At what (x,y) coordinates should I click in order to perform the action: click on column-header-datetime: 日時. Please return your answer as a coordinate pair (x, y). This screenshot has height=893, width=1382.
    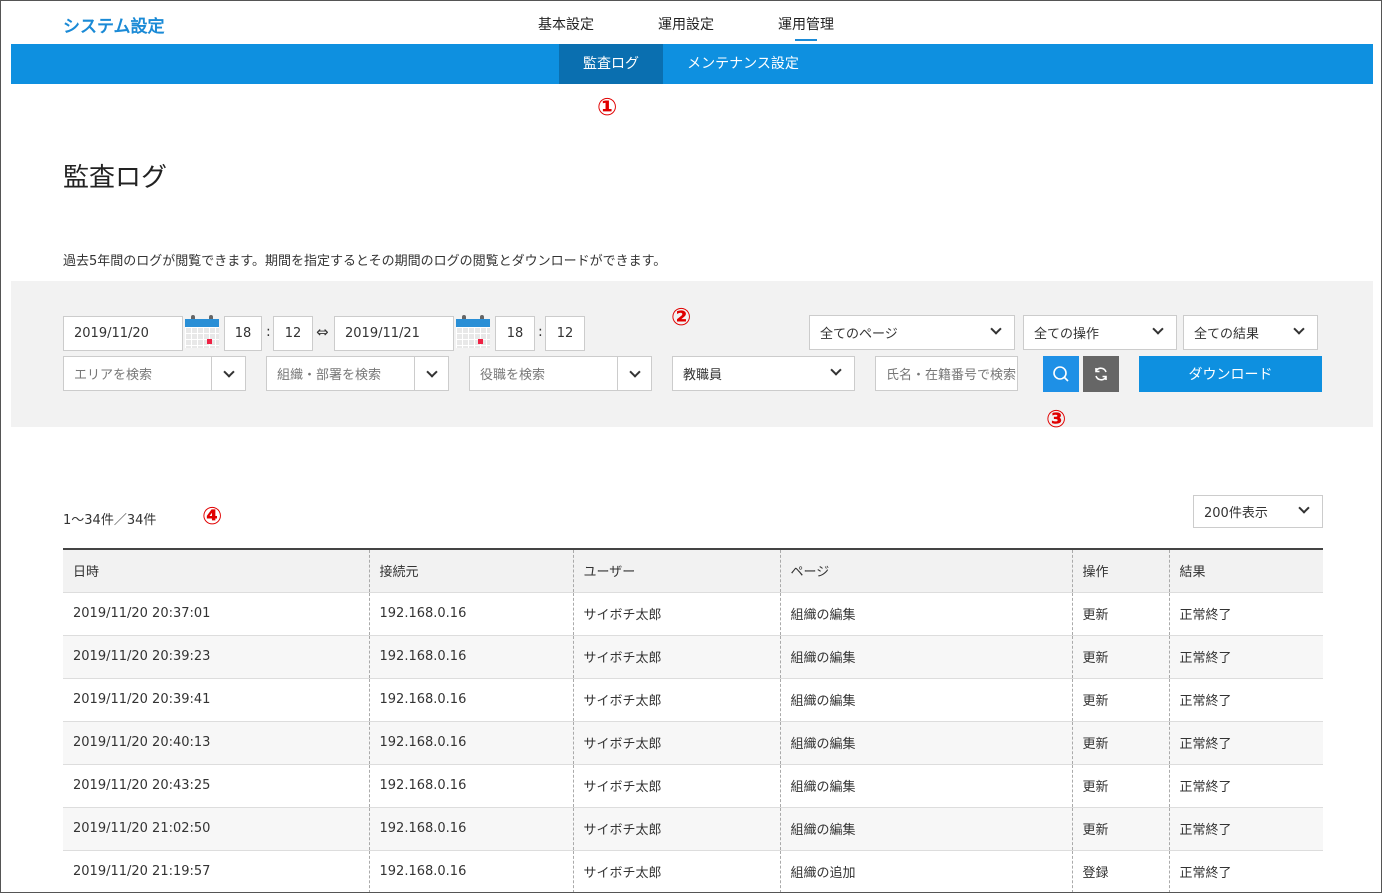
    Looking at the image, I should click on (216, 570).